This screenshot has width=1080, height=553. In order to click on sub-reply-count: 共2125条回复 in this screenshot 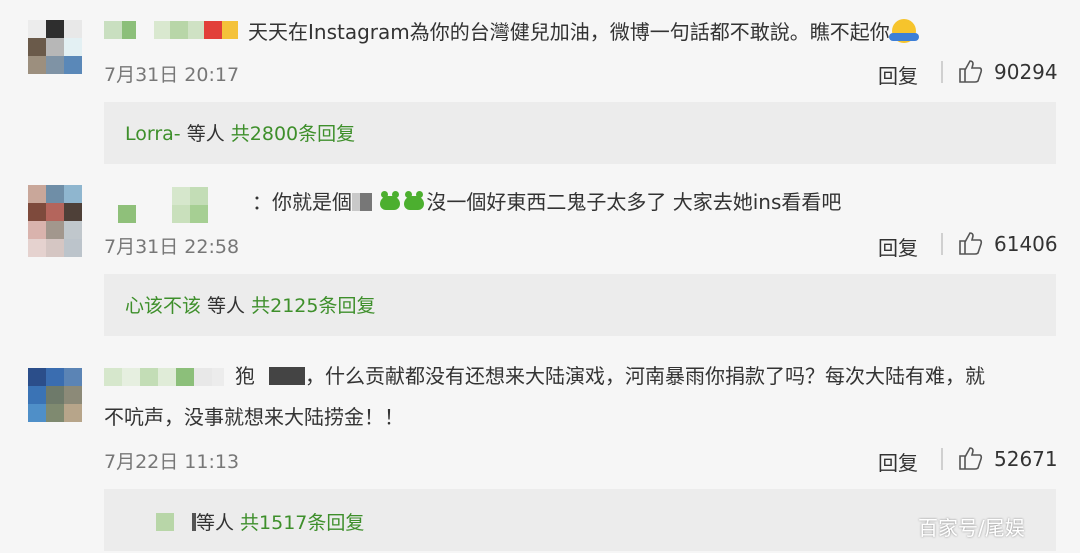, I will do `click(313, 306)`.